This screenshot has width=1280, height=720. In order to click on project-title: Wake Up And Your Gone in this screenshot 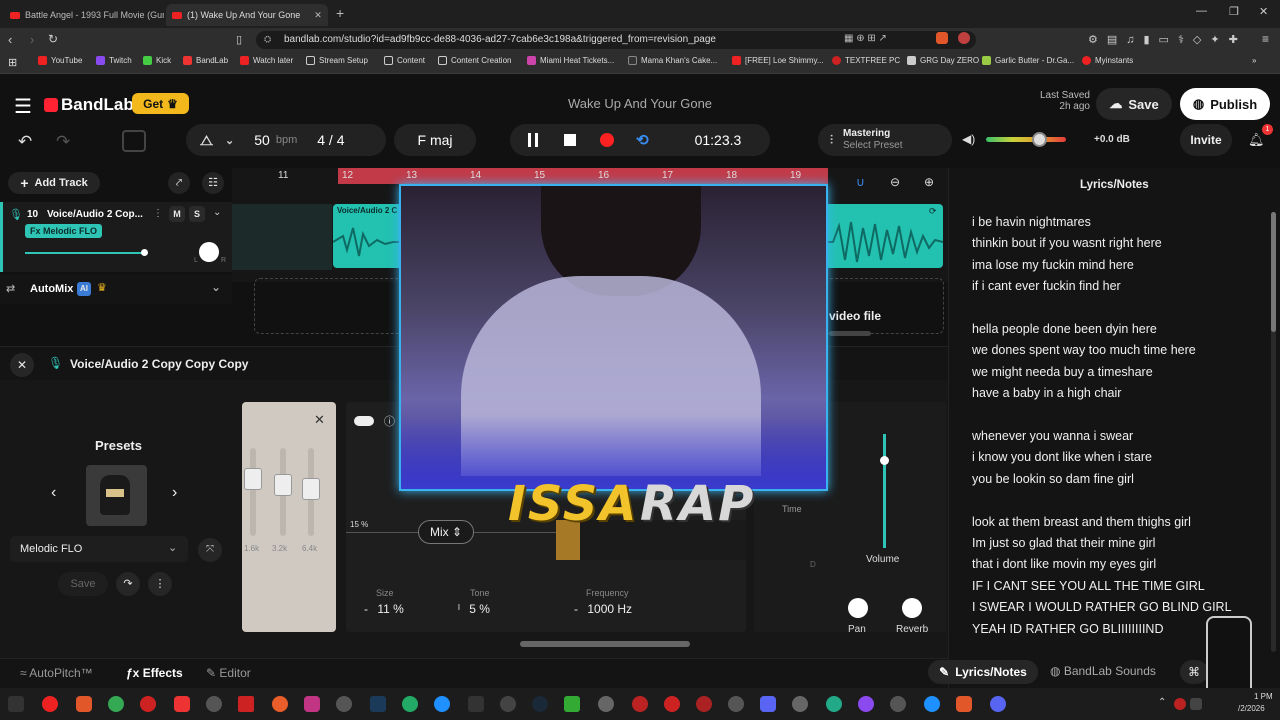, I will do `click(640, 103)`.